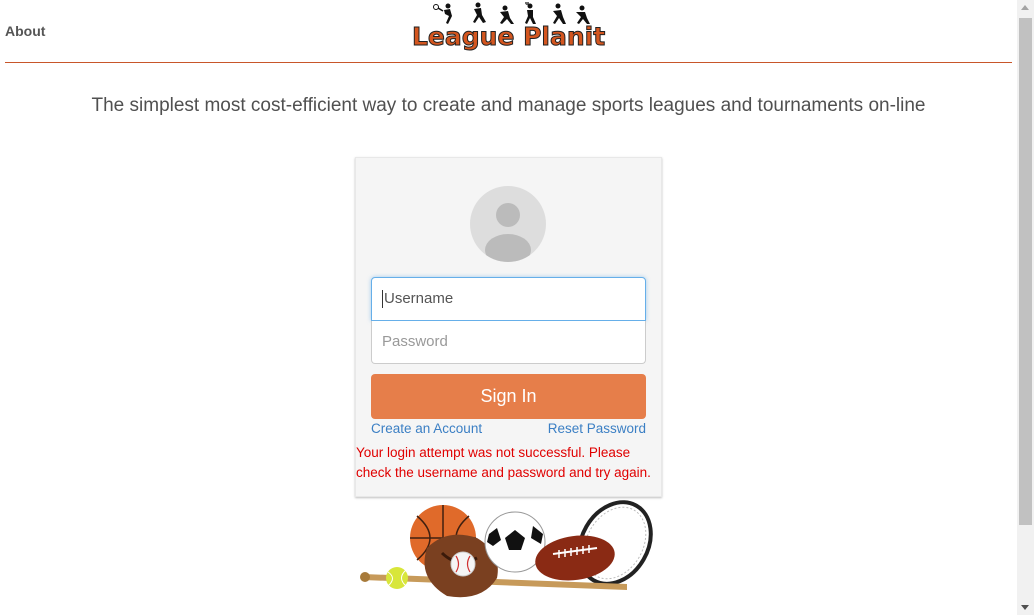 The width and height of the screenshot is (1034, 615). Describe the element at coordinates (1025, 607) in the screenshot. I see `scroll-down-icon` at that location.